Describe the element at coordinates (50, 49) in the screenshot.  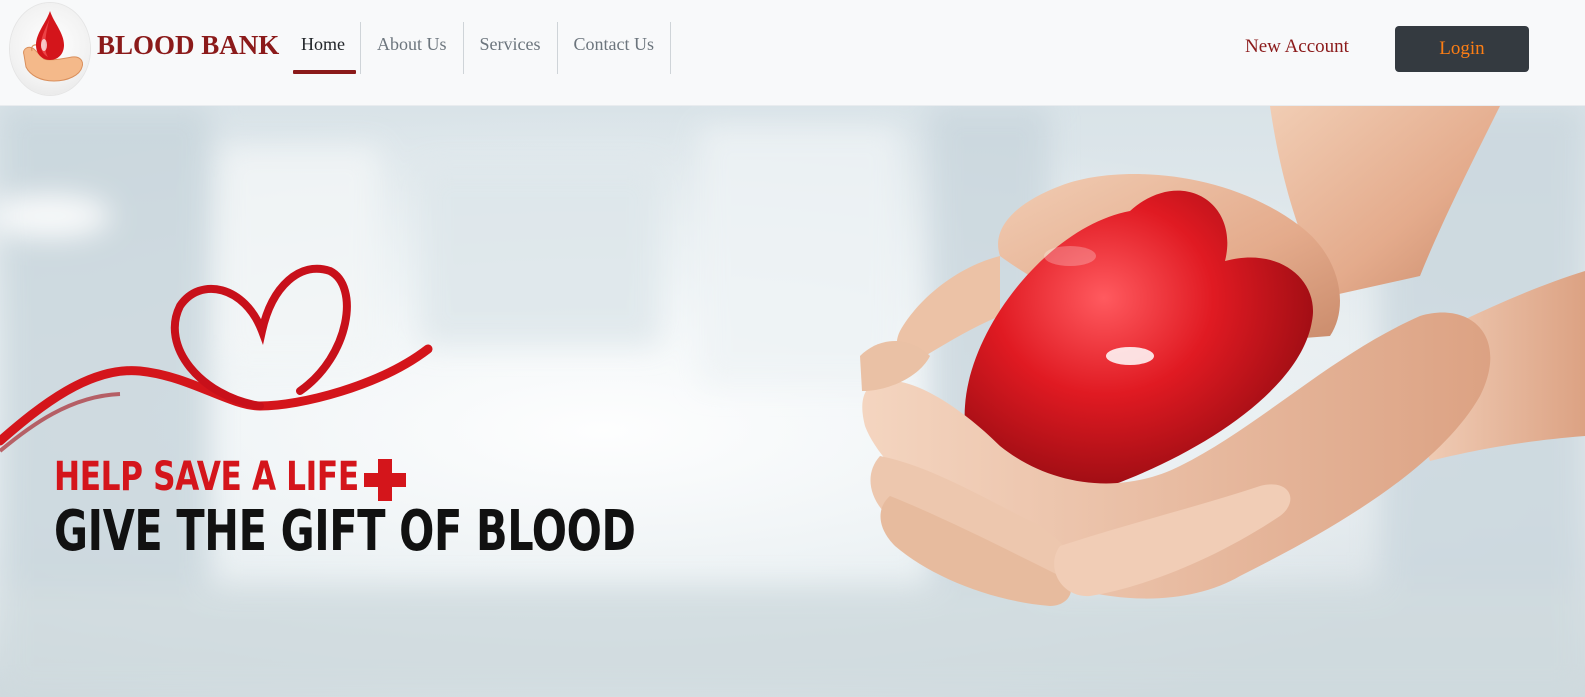
I see `blood-drop-logo-icon` at that location.